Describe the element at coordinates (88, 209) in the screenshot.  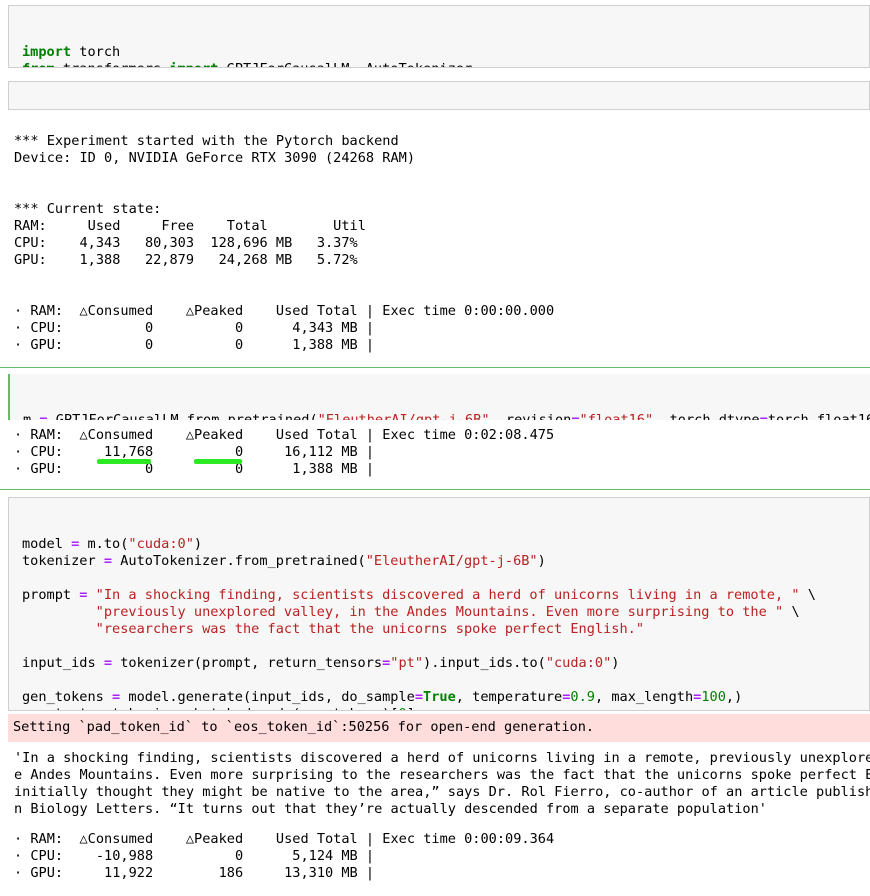
I see `output-line: *** Current state:` at that location.